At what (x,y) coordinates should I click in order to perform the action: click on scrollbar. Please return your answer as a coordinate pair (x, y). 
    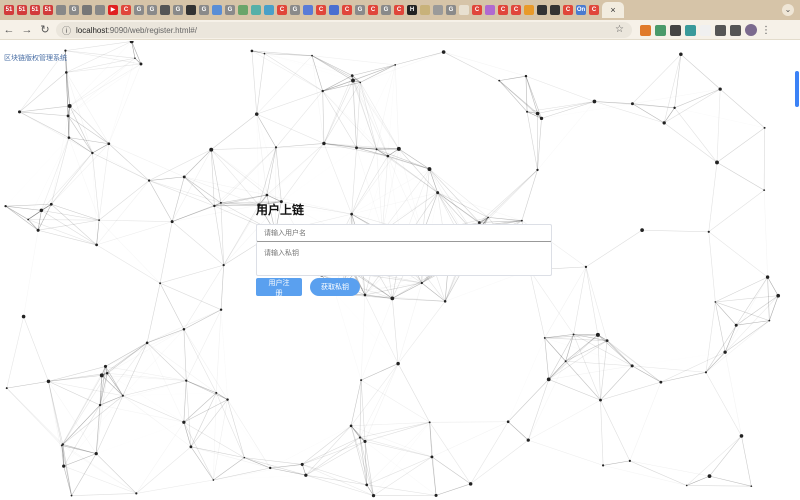
    Looking at the image, I should click on (797, 89).